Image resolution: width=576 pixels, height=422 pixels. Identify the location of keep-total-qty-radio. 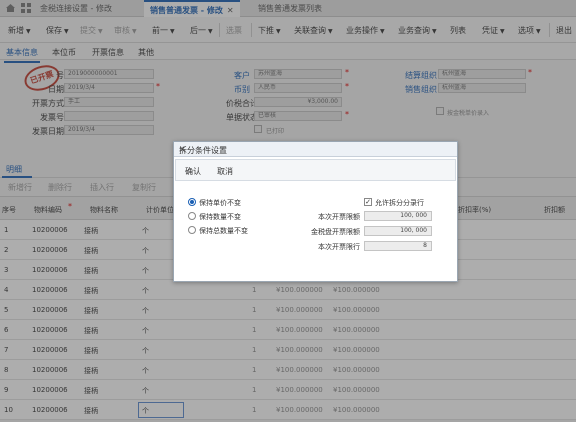
(192, 230).